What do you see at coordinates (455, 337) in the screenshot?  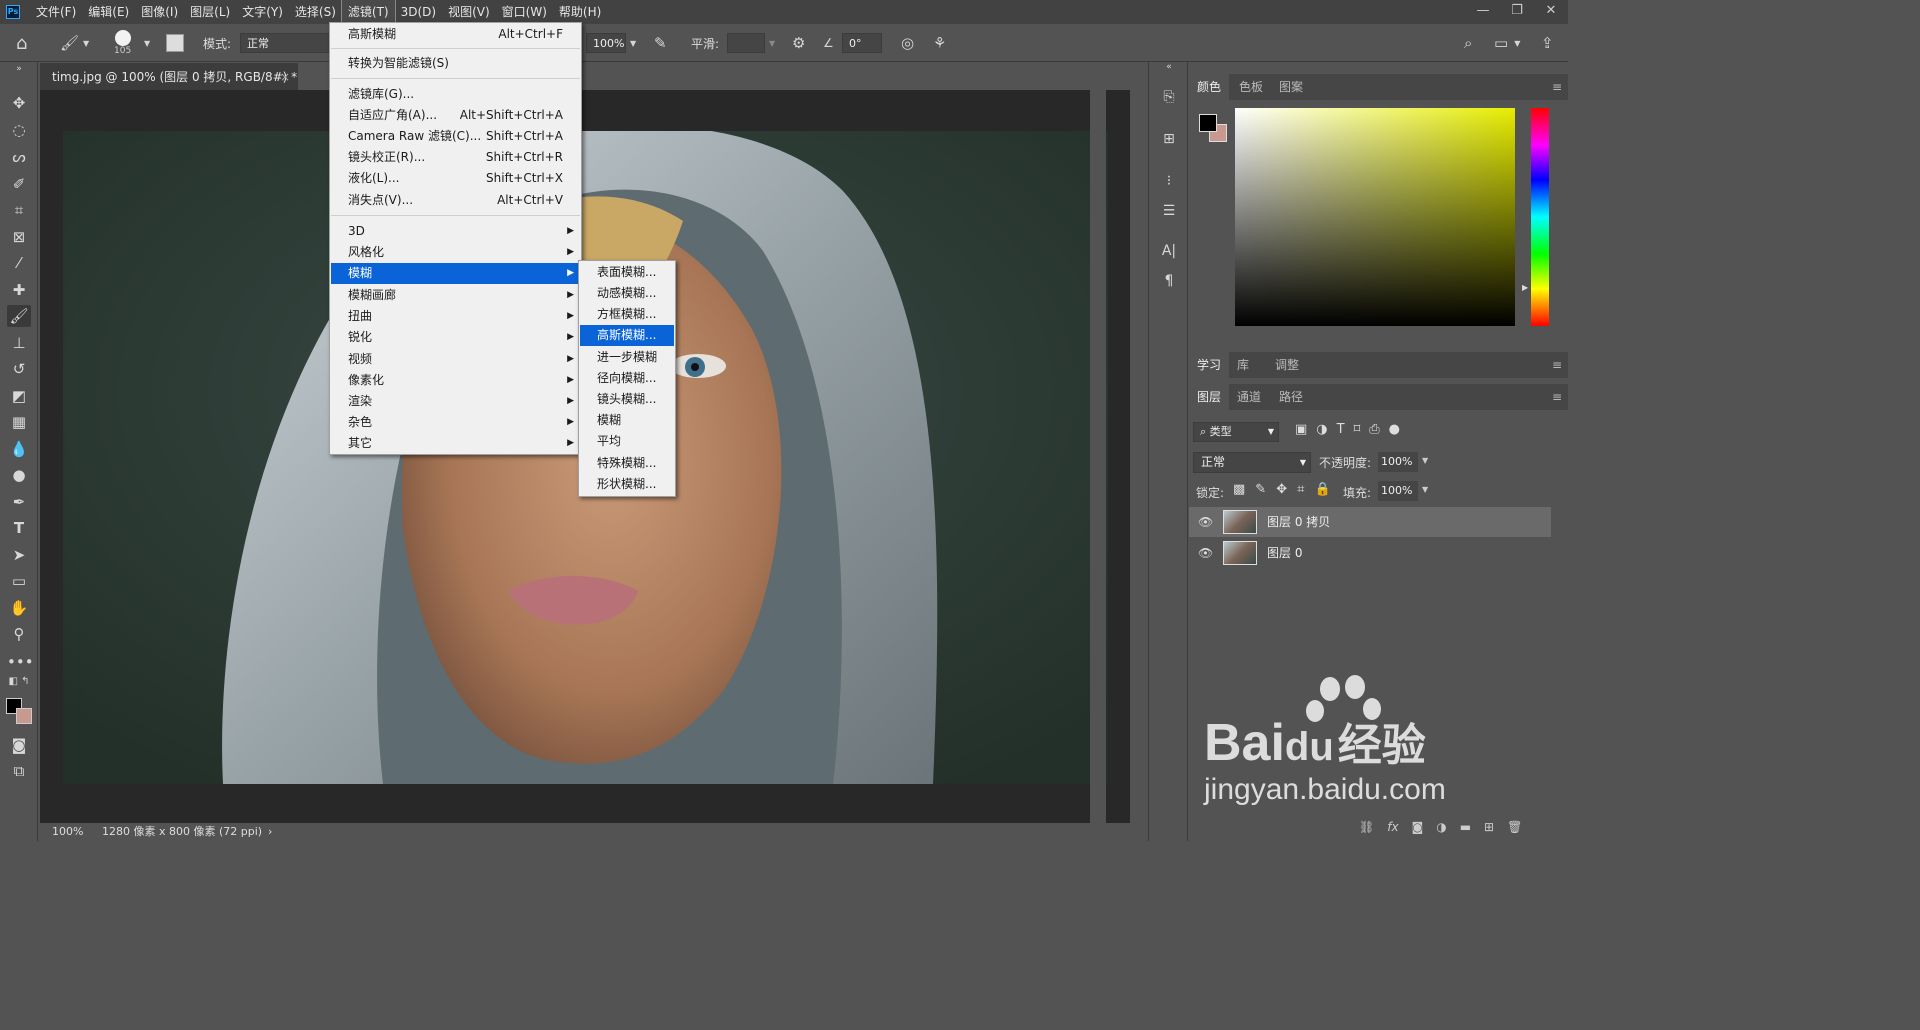 I see `menu-item-sharpen: 锐化 ▶` at bounding box center [455, 337].